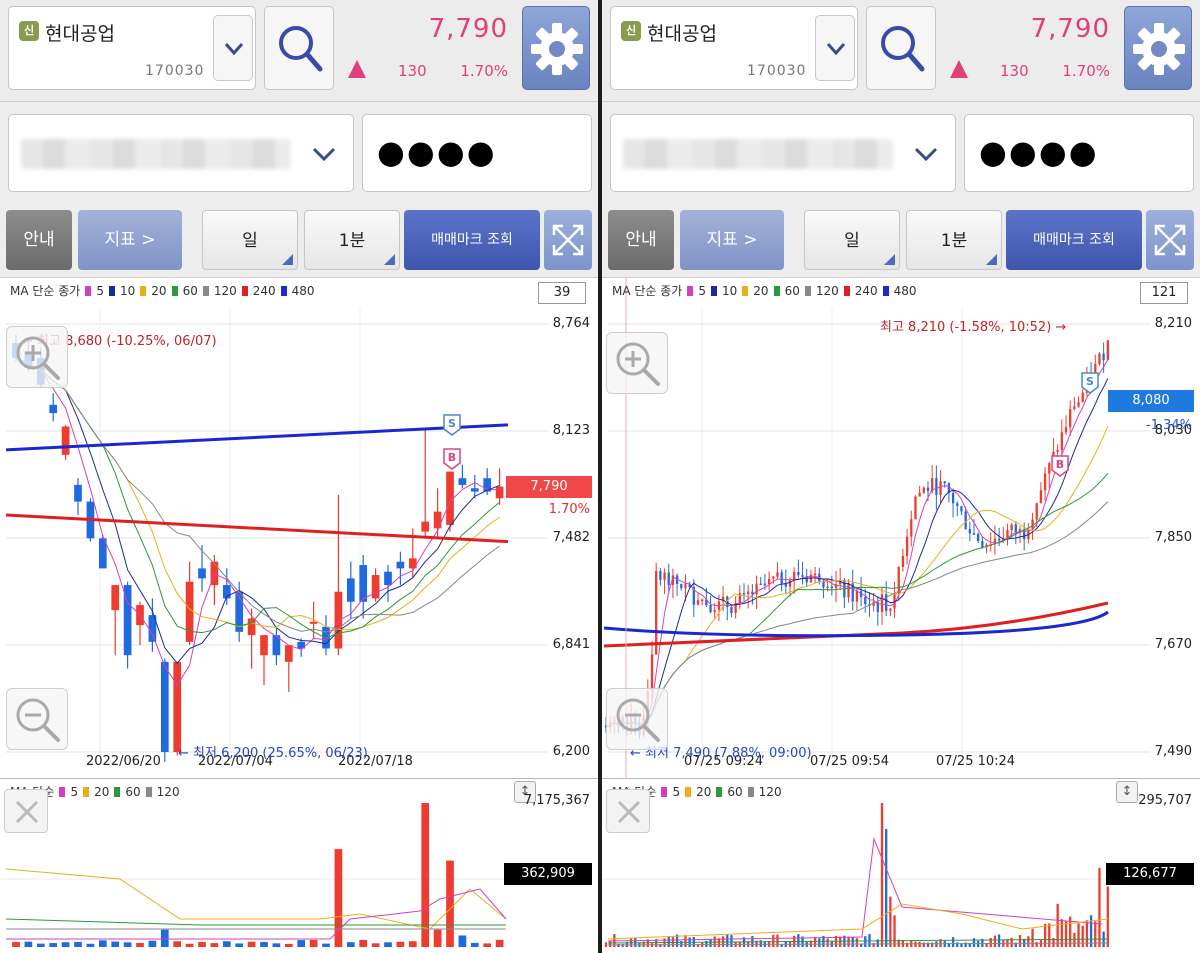  What do you see at coordinates (96, 792) in the screenshot?
I see `volume-ma-legend-item: 20` at bounding box center [96, 792].